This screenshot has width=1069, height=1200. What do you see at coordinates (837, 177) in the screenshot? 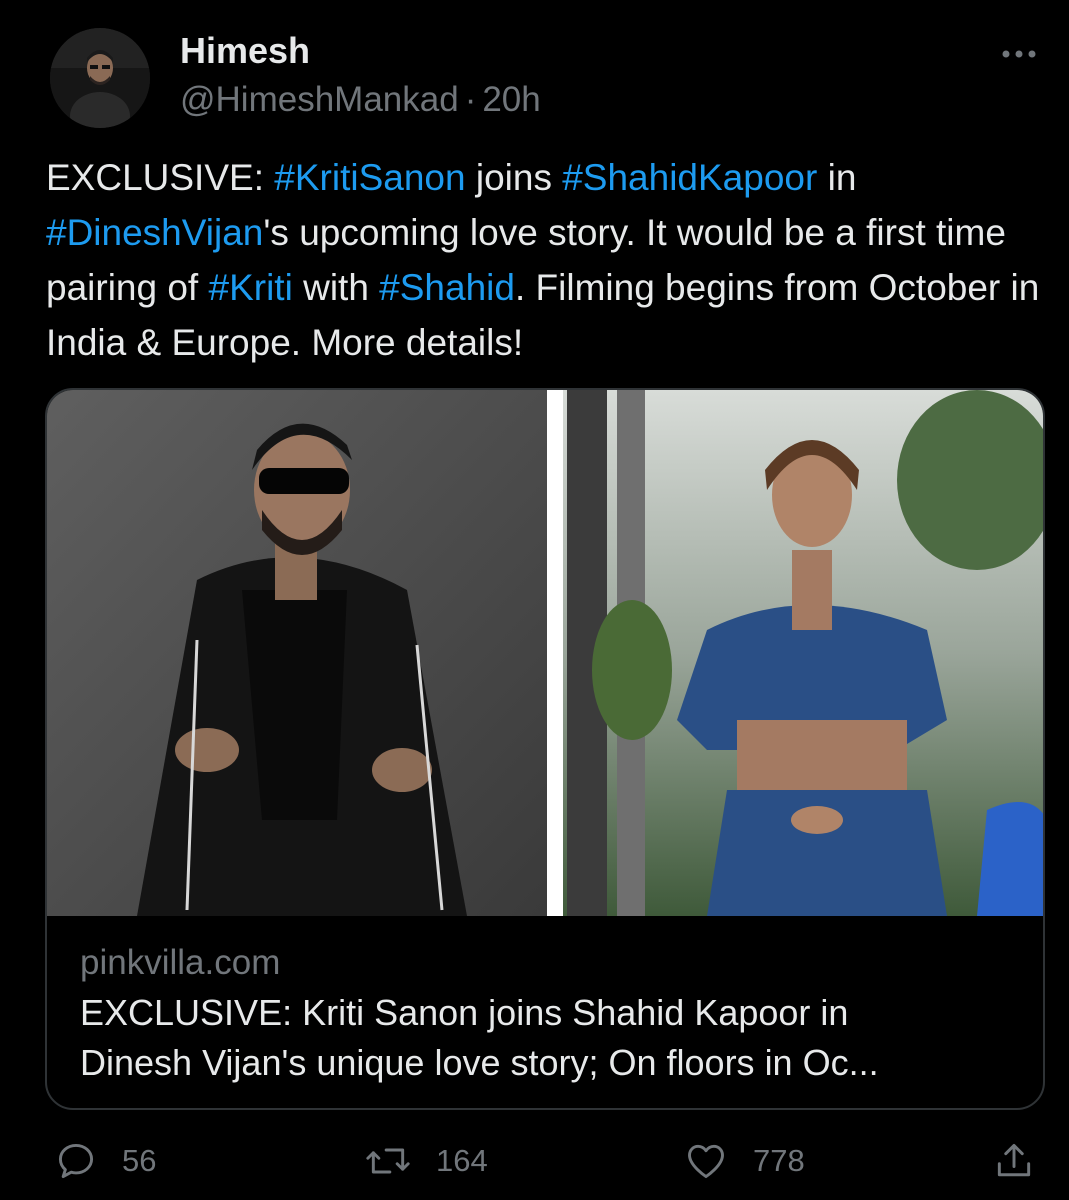
I see `tweet-text-segment: in` at bounding box center [837, 177].